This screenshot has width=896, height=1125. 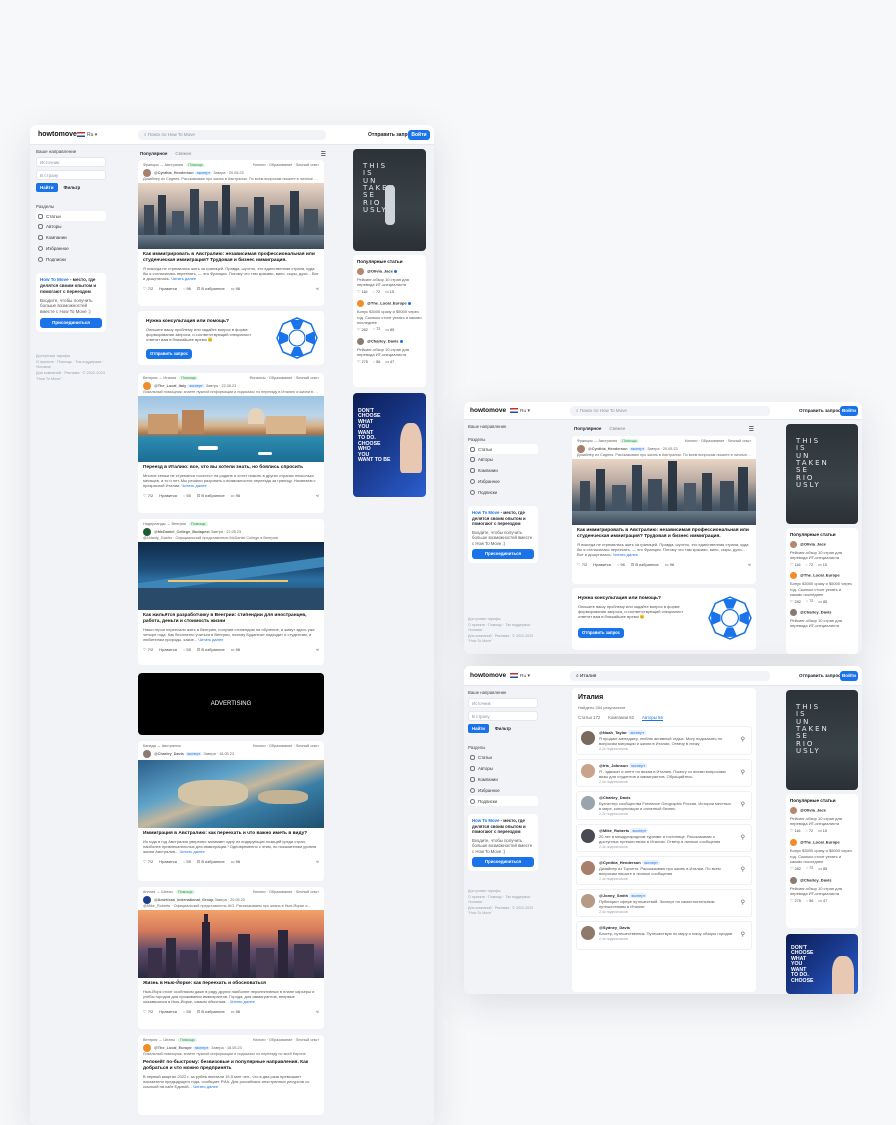 I want to click on post-route: Венгрия → Италия, so click(x=159, y=378).